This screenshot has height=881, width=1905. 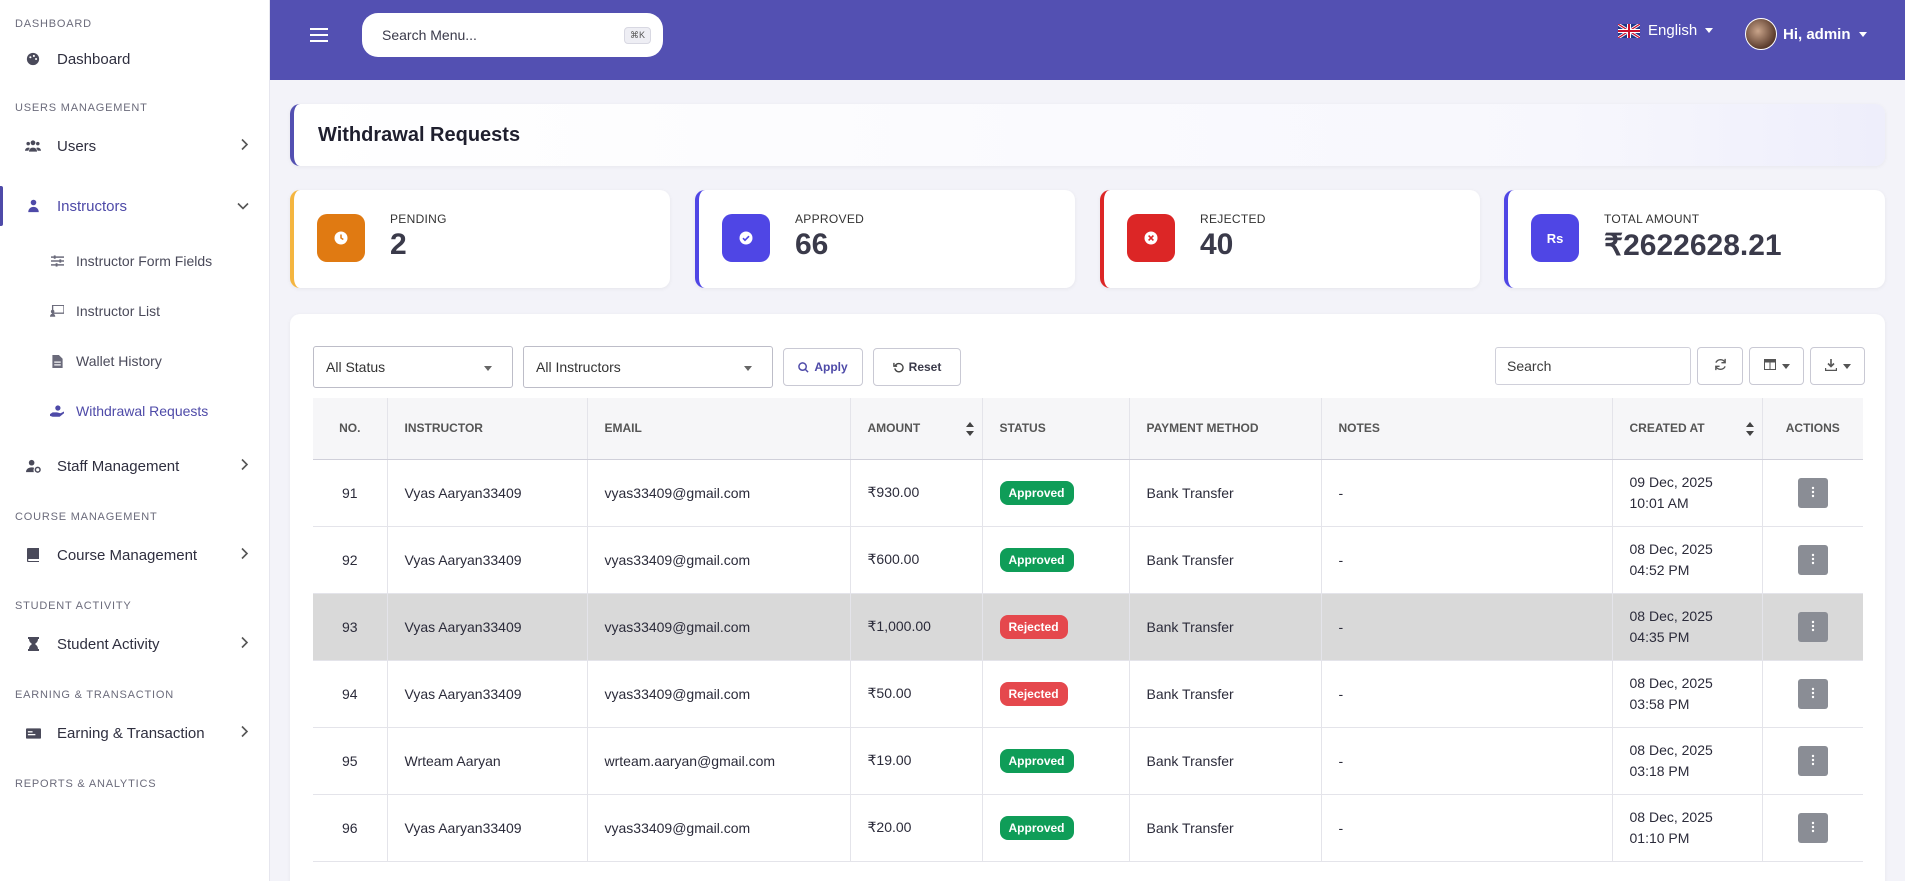 I want to click on instructor-filter-value: All Instructors, so click(x=578, y=367).